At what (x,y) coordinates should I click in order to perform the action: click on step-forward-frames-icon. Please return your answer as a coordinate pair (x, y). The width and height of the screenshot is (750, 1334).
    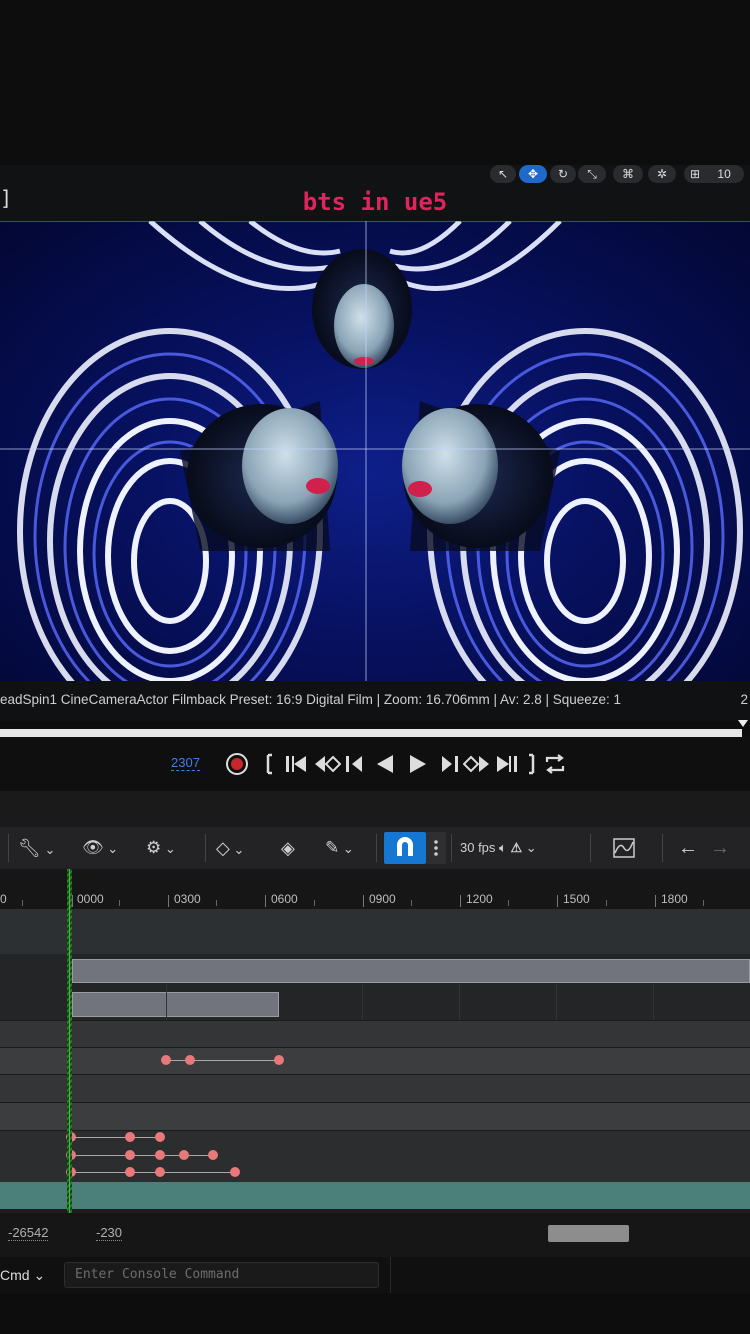
    Looking at the image, I should click on (506, 764).